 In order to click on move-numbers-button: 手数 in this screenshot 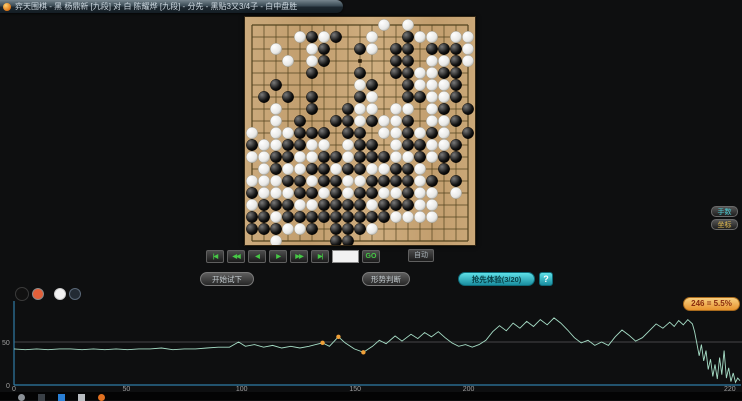, I will do `click(724, 211)`.